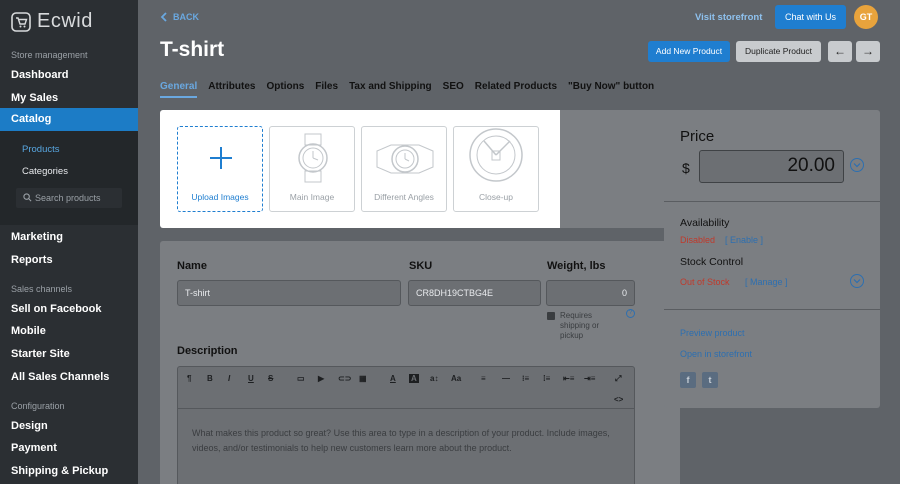 The image size is (900, 484). I want to click on different-angles-slot: Different Angles, so click(404, 169).